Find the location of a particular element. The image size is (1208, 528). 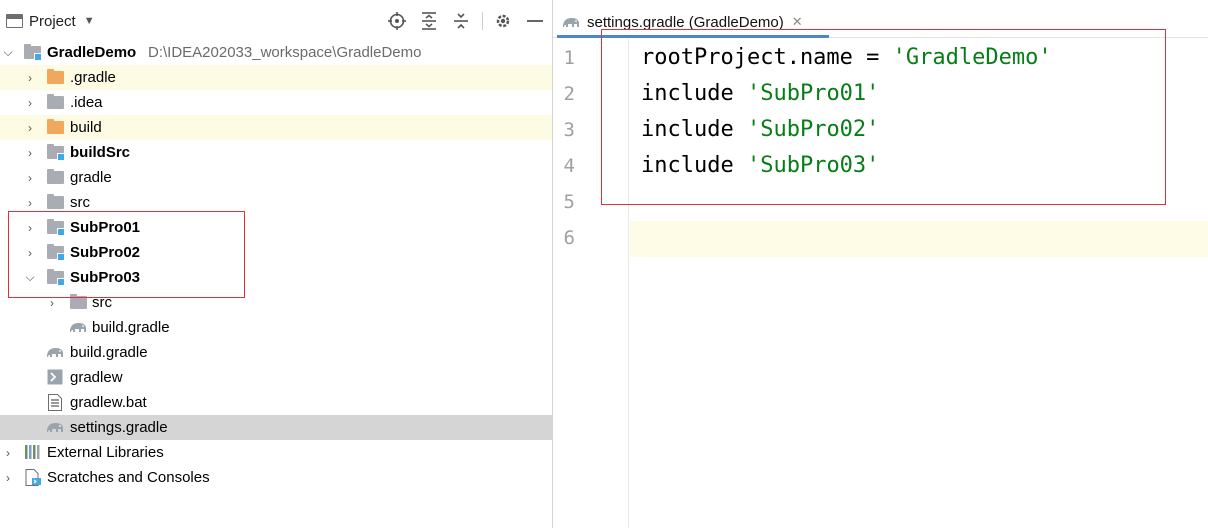

excluded-folder-icon is located at coordinates (55, 76).